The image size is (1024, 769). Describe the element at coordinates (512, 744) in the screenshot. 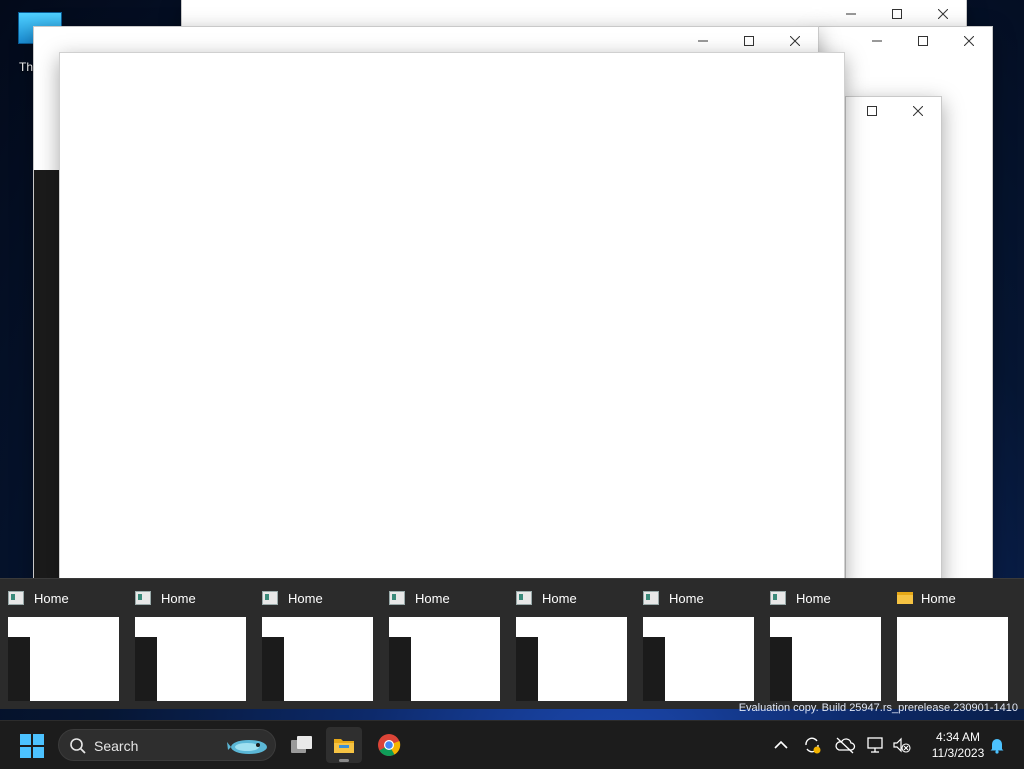

I see `taskbar: Search 4:34 AM 11/3/2023` at that location.